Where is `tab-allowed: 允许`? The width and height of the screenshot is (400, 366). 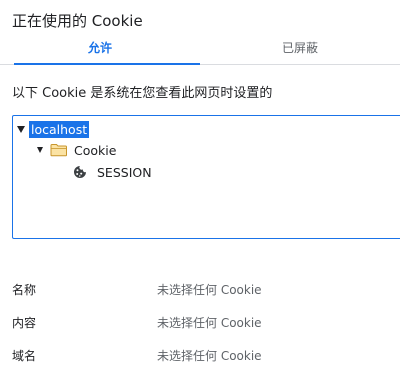 tab-allowed: 允许 is located at coordinates (100, 51).